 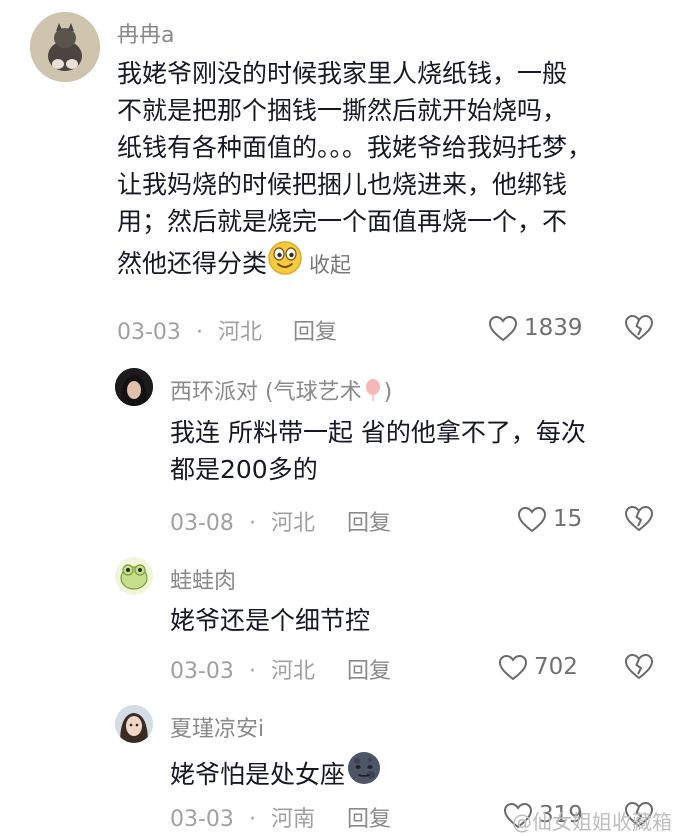 What do you see at coordinates (258, 774) in the screenshot?
I see `reply-text-line: 姥爷怕是处女座` at bounding box center [258, 774].